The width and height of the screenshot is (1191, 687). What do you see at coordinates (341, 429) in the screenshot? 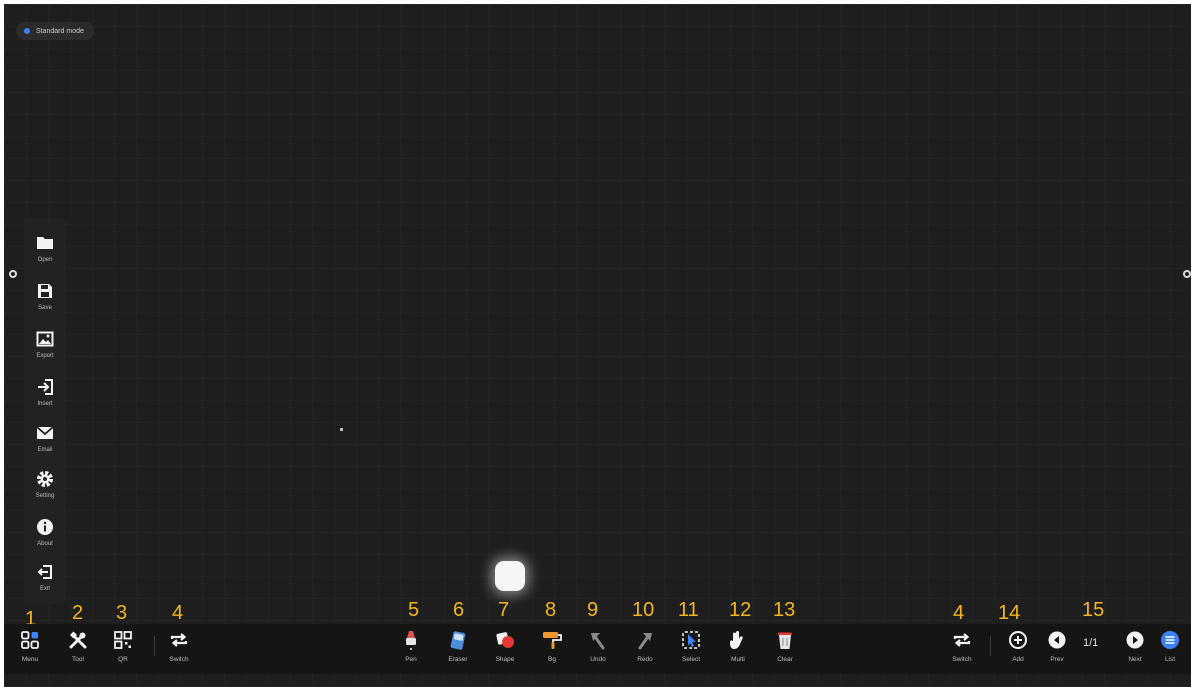
I see `pointer-dot` at bounding box center [341, 429].